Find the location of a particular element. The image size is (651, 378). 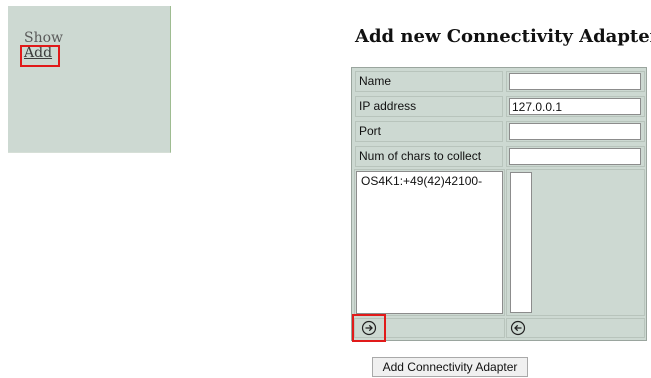

name-input is located at coordinates (575, 81).